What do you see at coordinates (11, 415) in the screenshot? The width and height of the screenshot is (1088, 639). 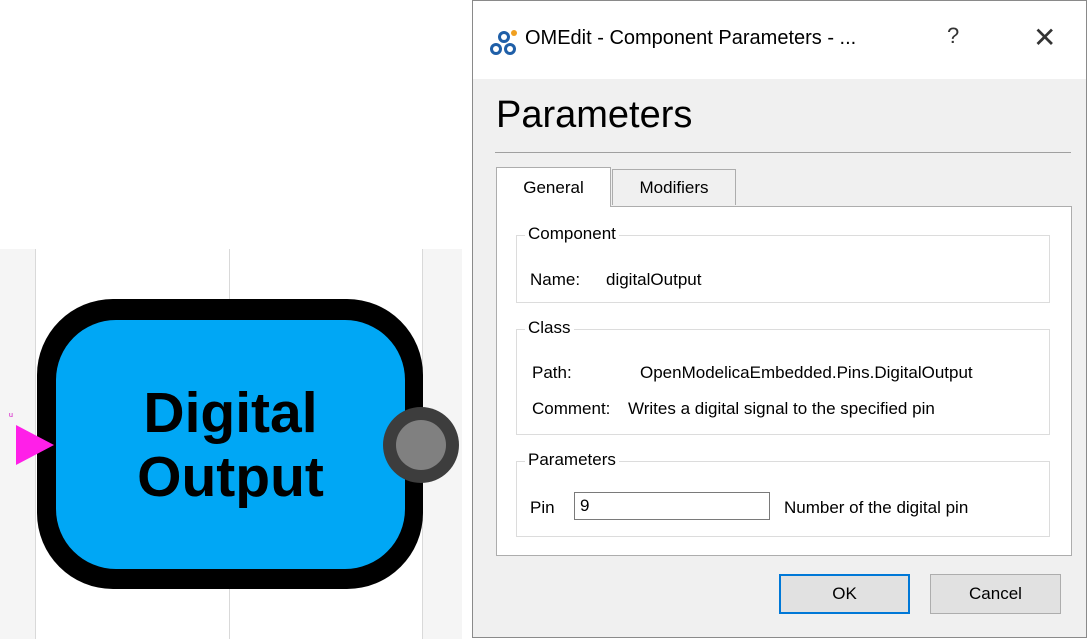 I see `input-port-label: u` at bounding box center [11, 415].